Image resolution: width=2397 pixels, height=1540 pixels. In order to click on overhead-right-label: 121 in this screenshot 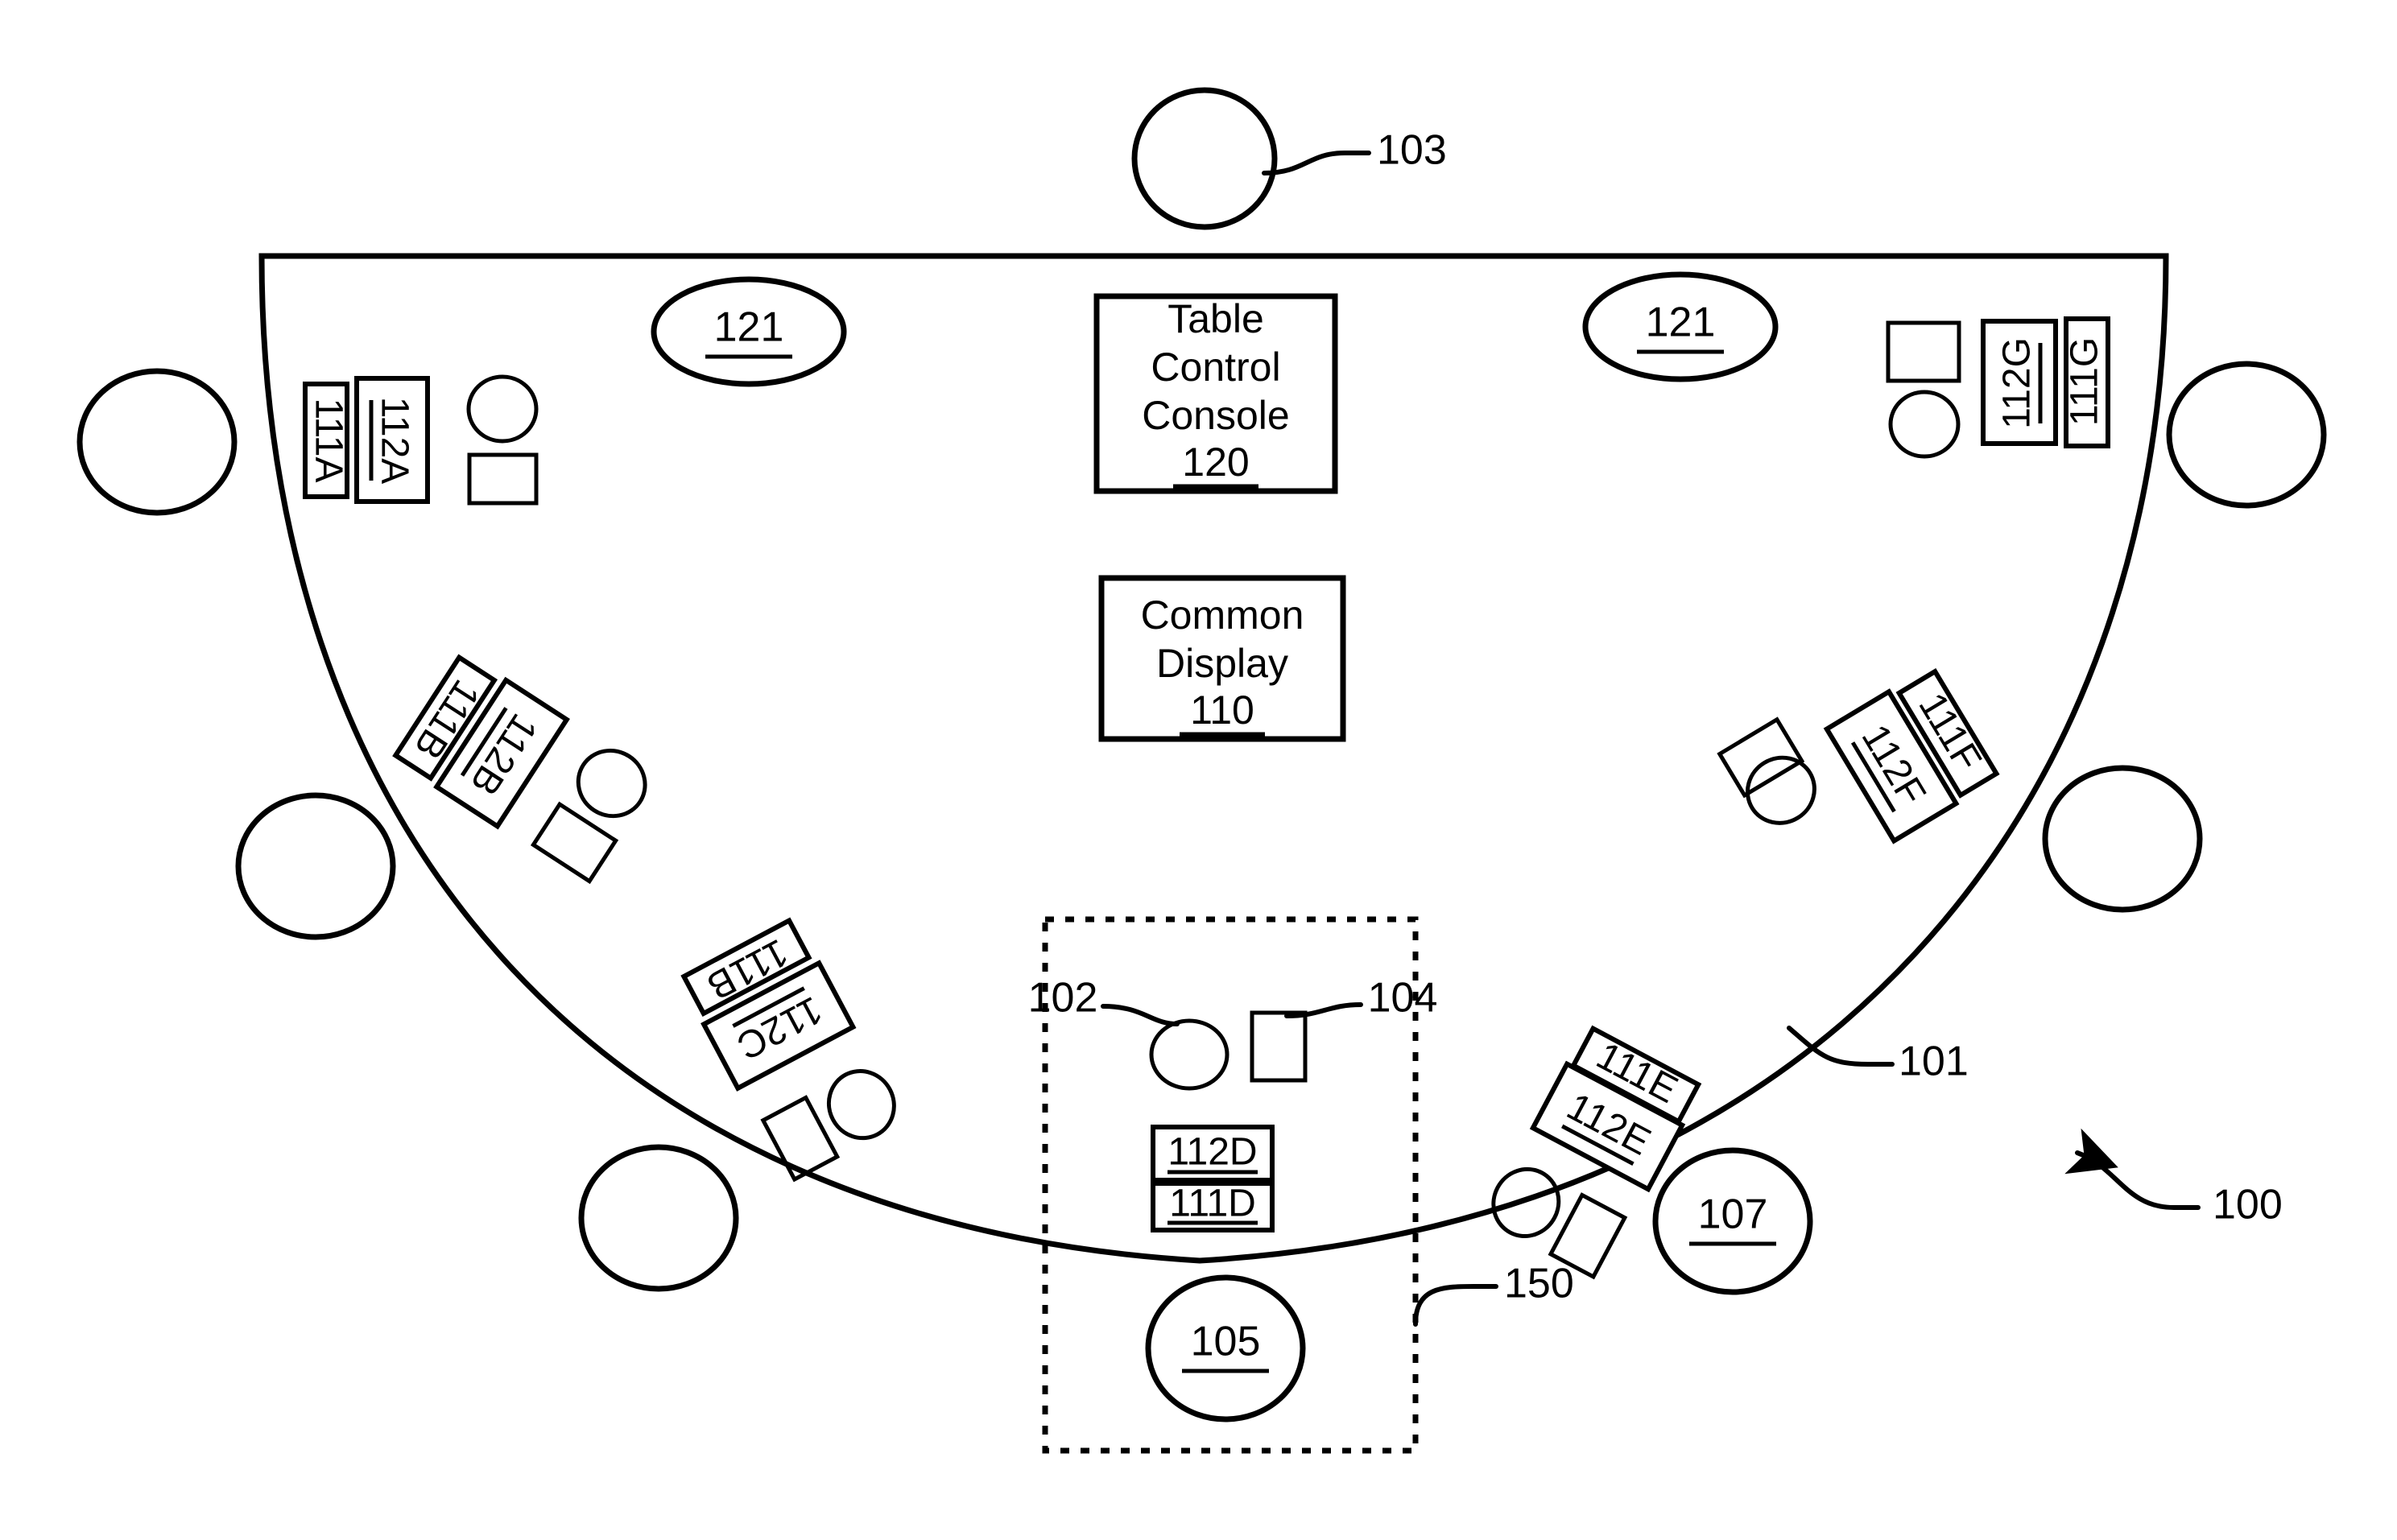, I will do `click(1681, 322)`.